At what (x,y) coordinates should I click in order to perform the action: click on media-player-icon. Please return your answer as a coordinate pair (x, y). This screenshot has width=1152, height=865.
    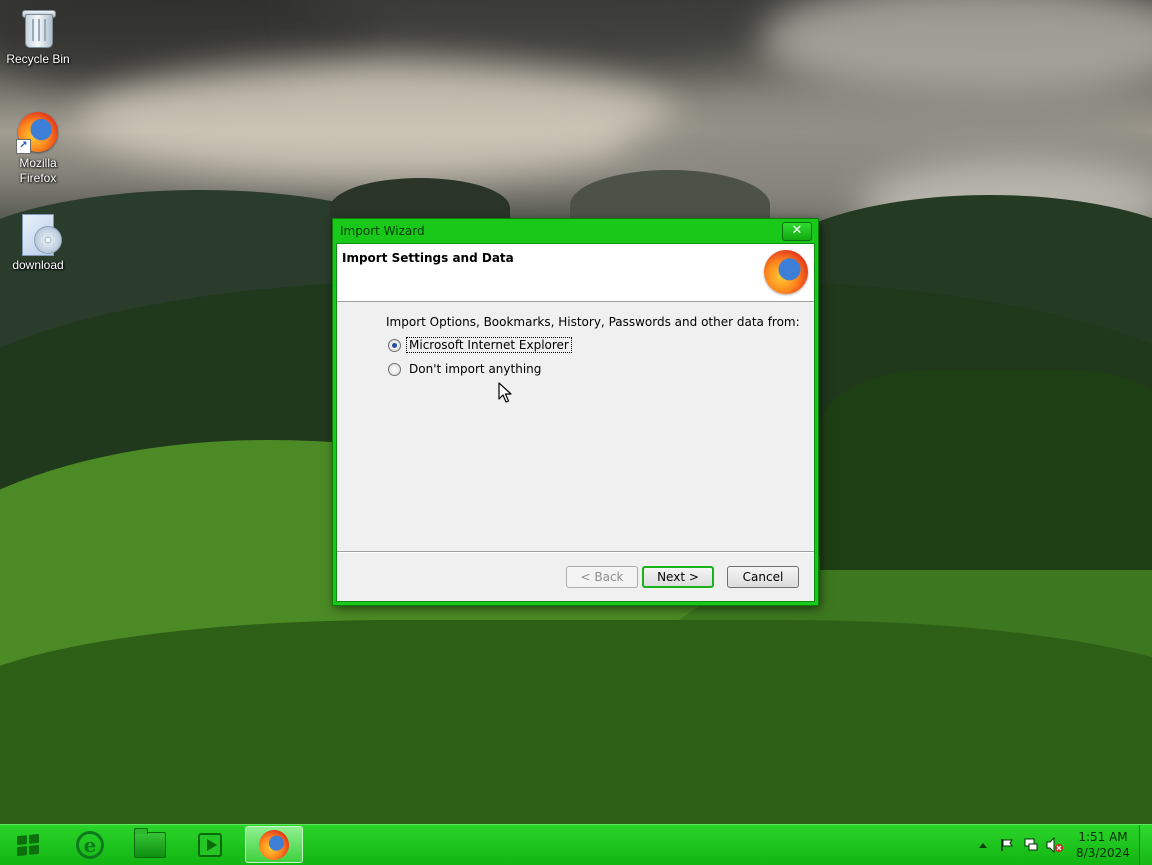
    Looking at the image, I should click on (210, 844).